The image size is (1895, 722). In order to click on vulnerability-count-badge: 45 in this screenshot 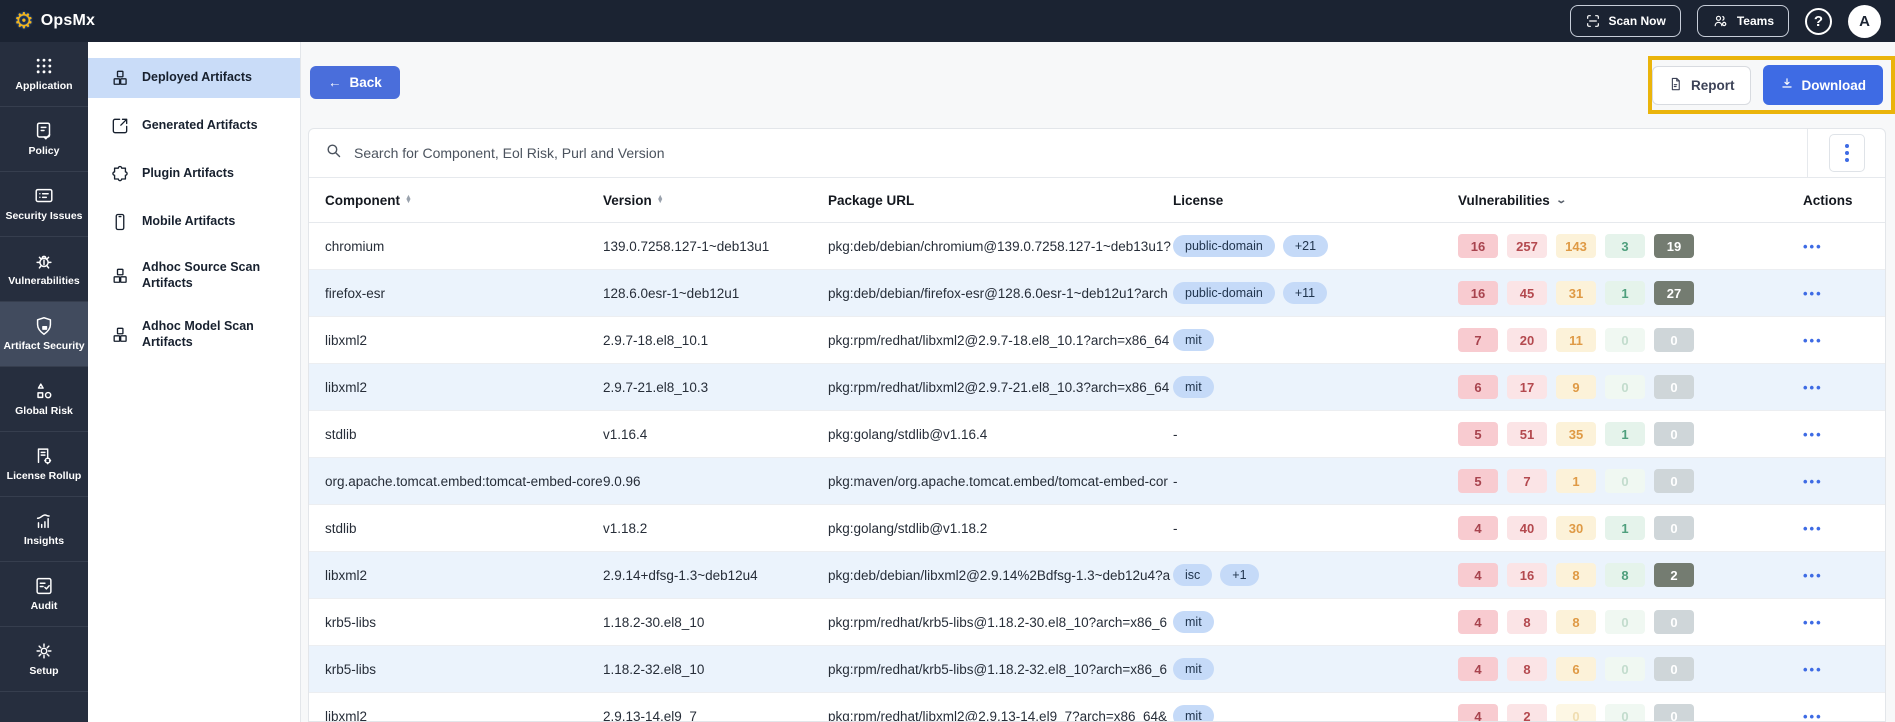, I will do `click(1527, 293)`.